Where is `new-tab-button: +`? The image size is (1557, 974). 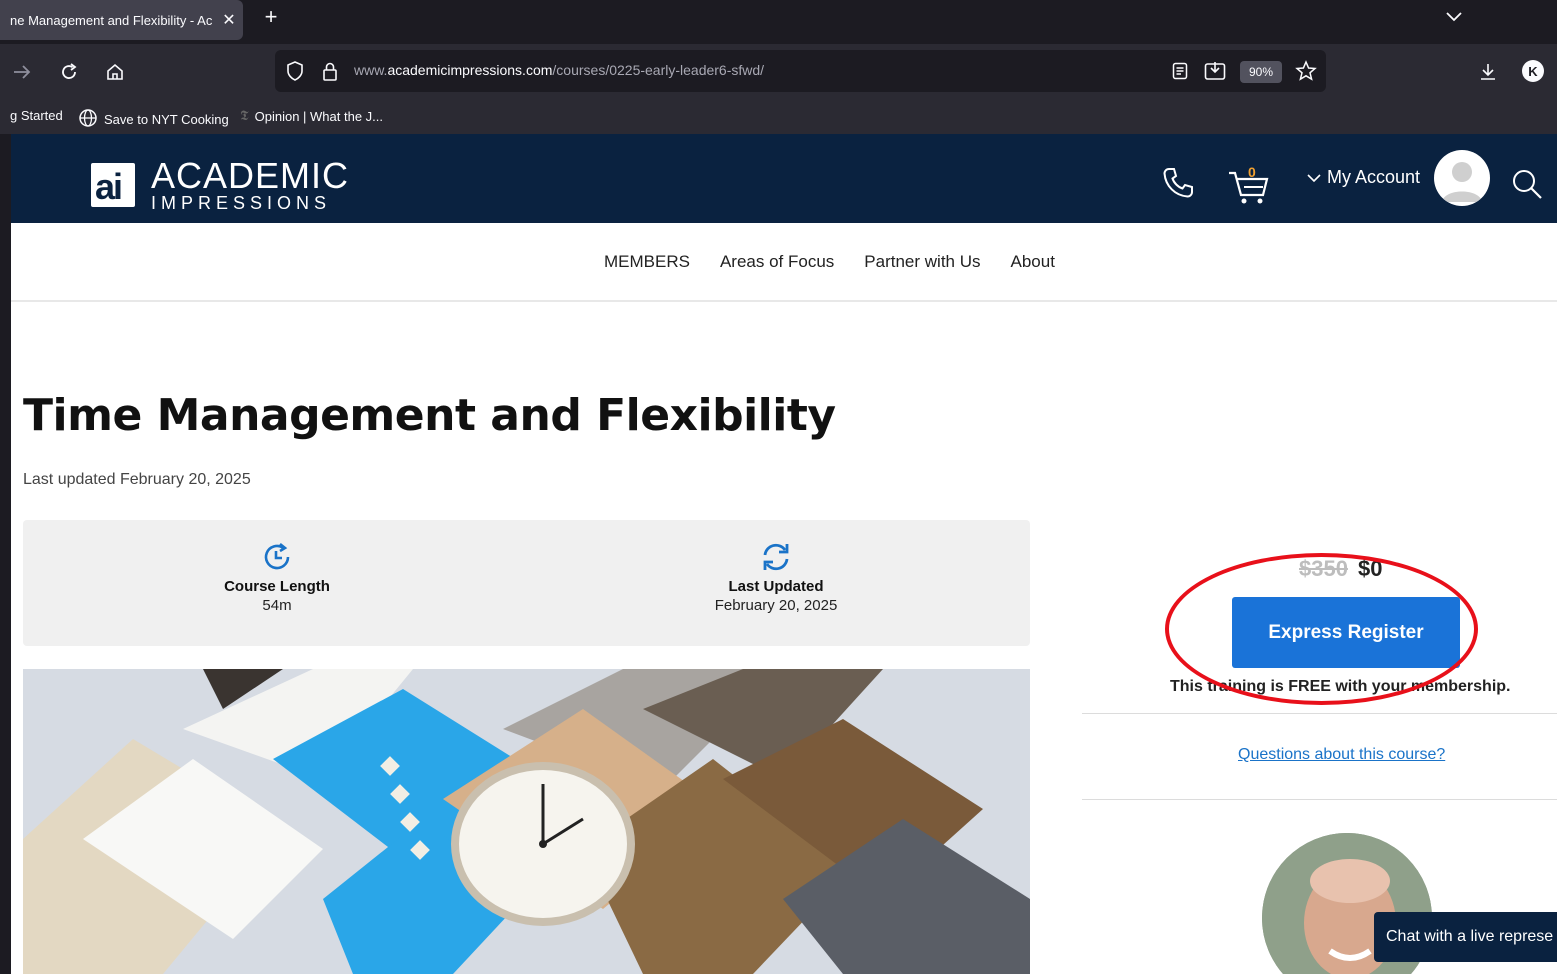
new-tab-button: + is located at coordinates (271, 17).